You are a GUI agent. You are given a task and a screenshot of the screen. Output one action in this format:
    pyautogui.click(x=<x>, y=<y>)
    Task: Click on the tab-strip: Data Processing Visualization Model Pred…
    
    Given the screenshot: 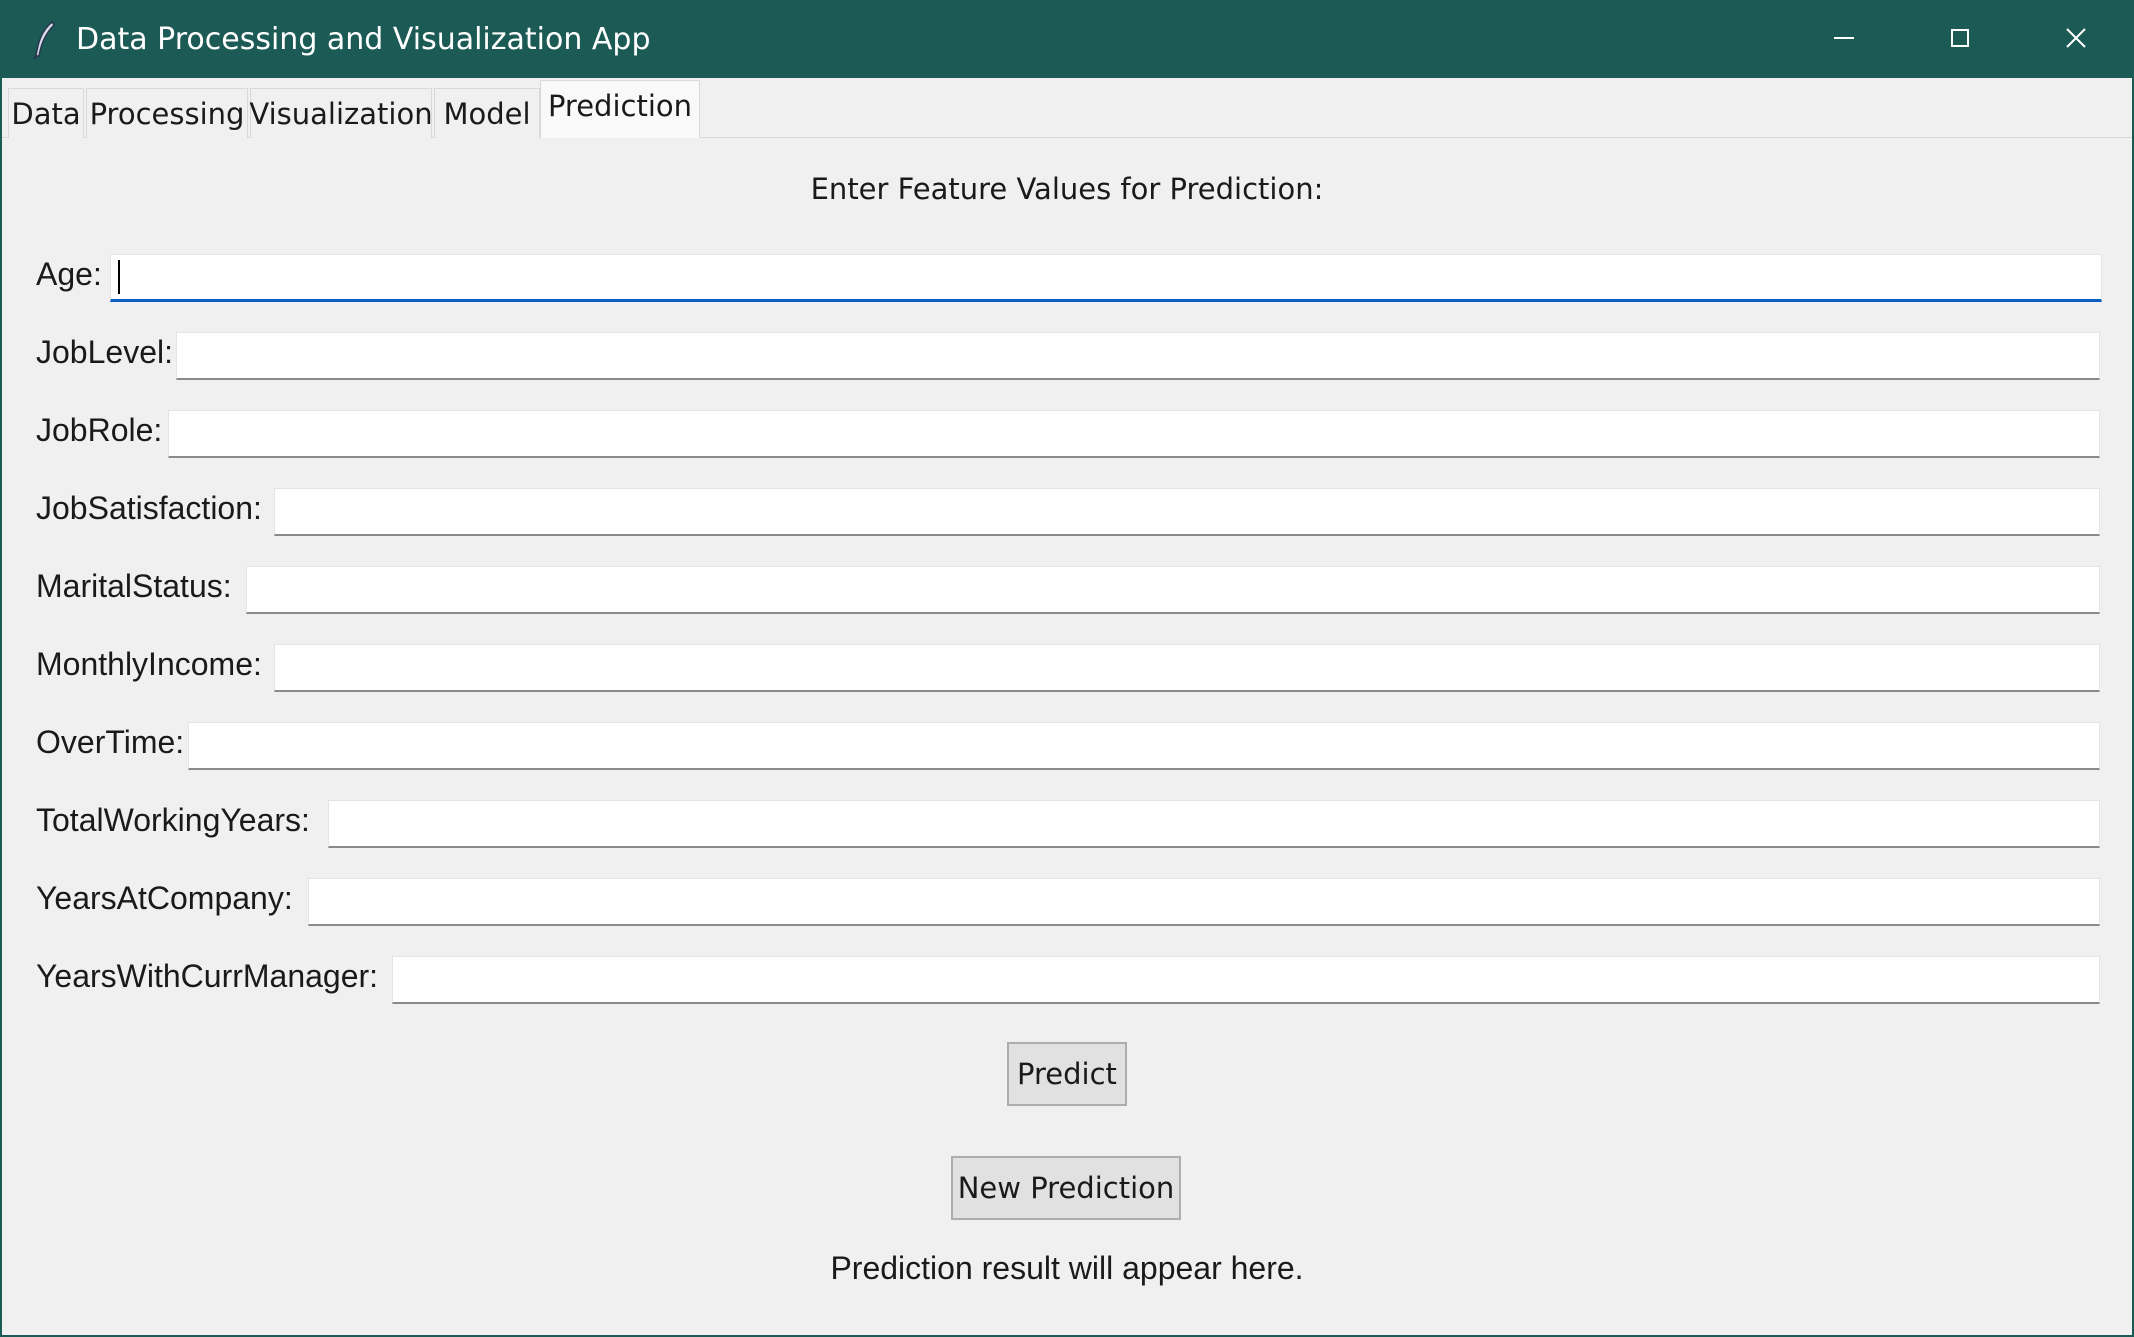 What is the action you would take?
    pyautogui.click(x=1067, y=109)
    